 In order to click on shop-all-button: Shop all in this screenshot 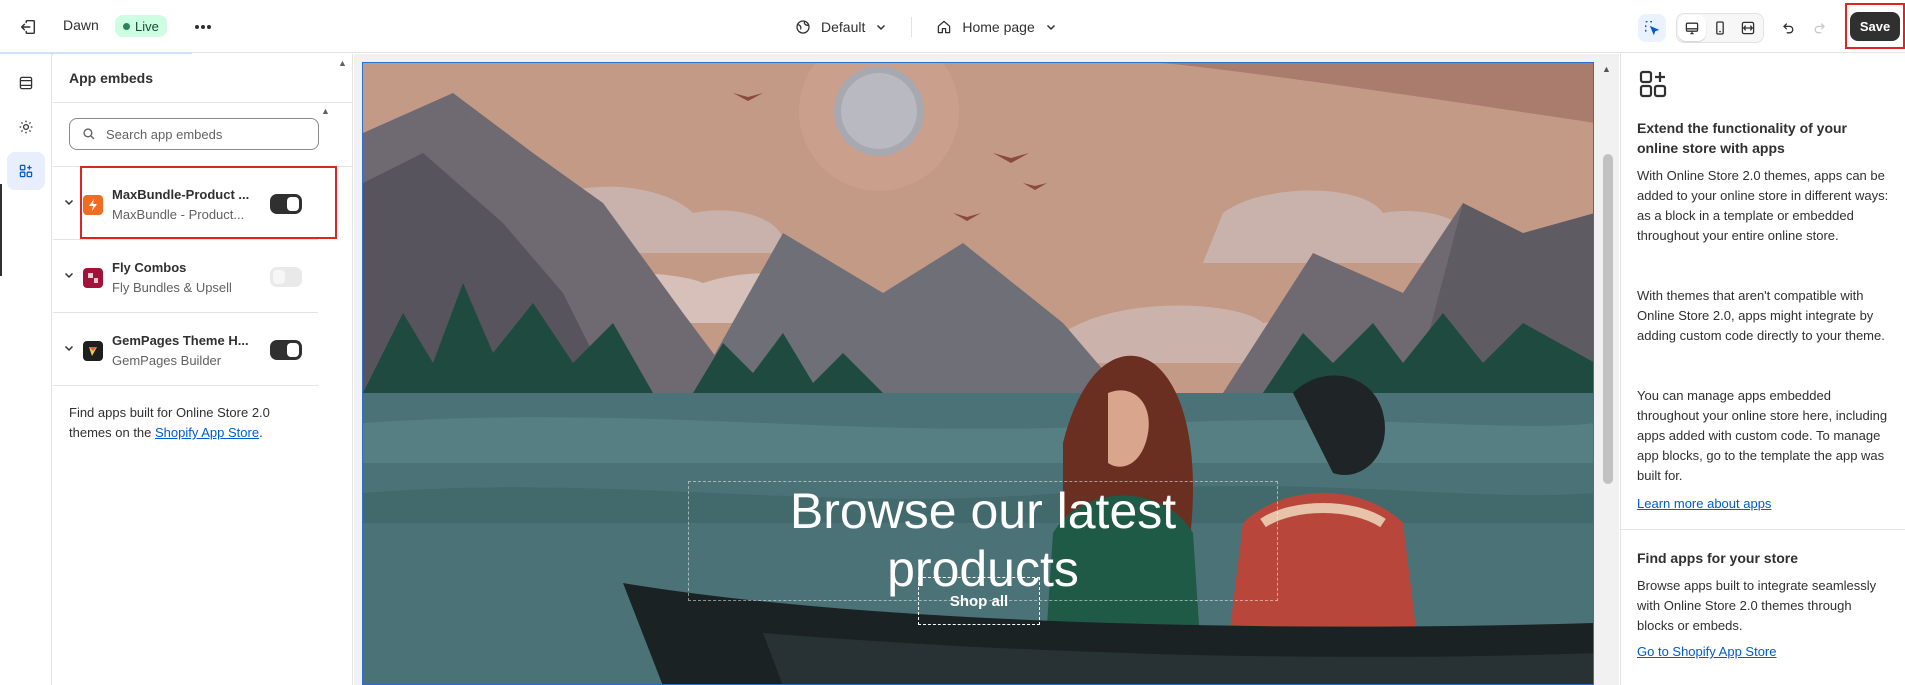, I will do `click(979, 601)`.